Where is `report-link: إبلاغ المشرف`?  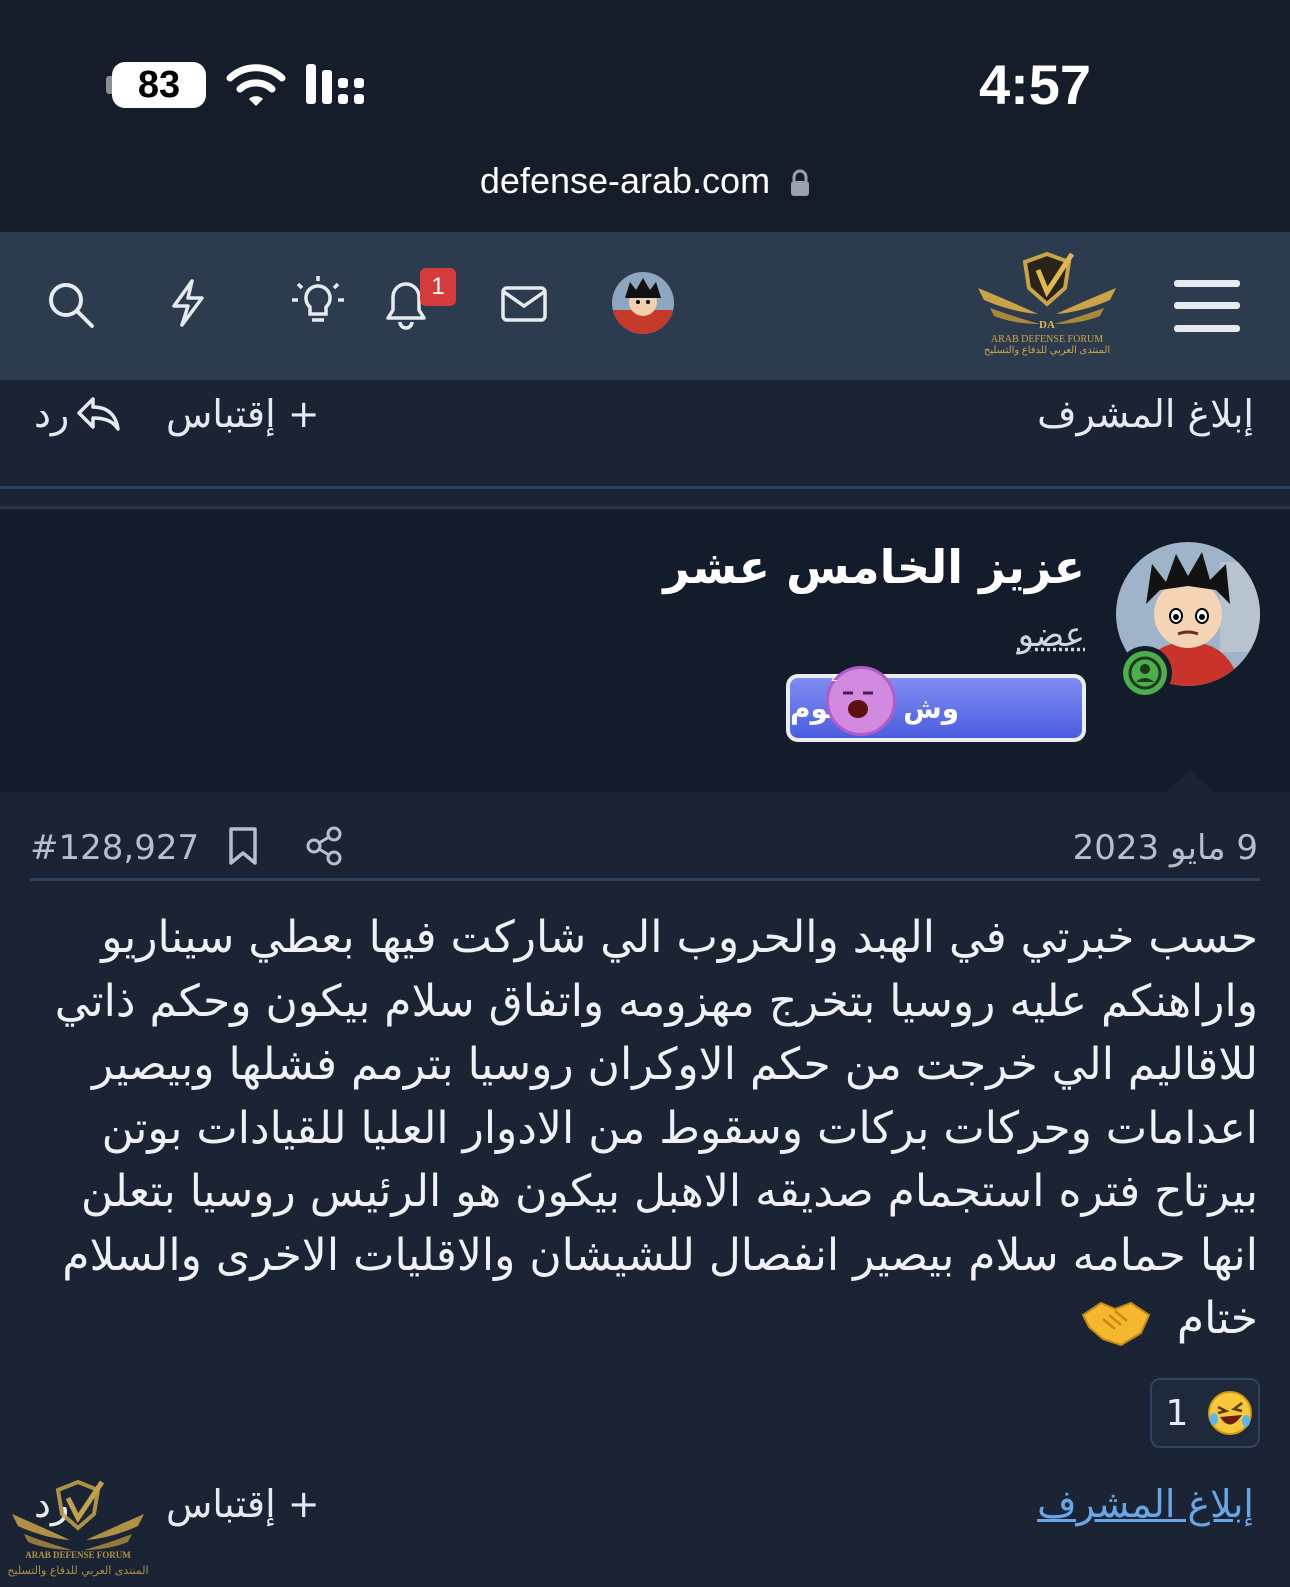 report-link: إبلاغ المشرف is located at coordinates (1145, 414).